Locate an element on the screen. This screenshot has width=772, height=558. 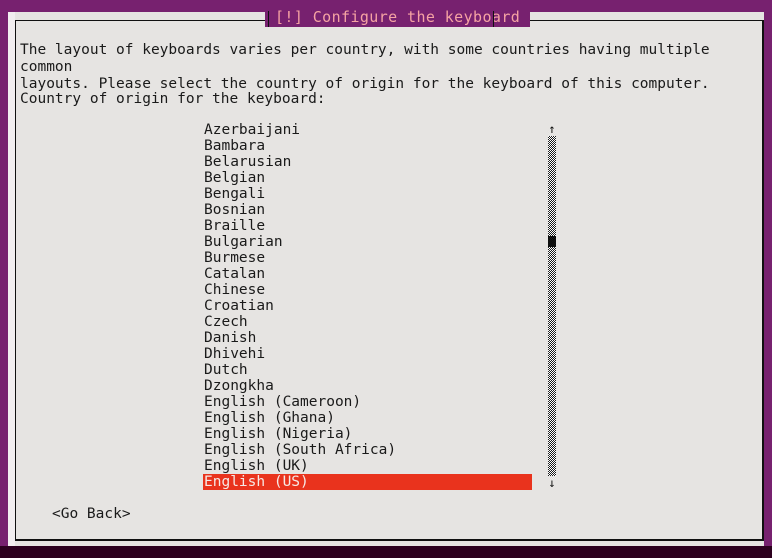
titlebar-tick-left is located at coordinates (268, 19).